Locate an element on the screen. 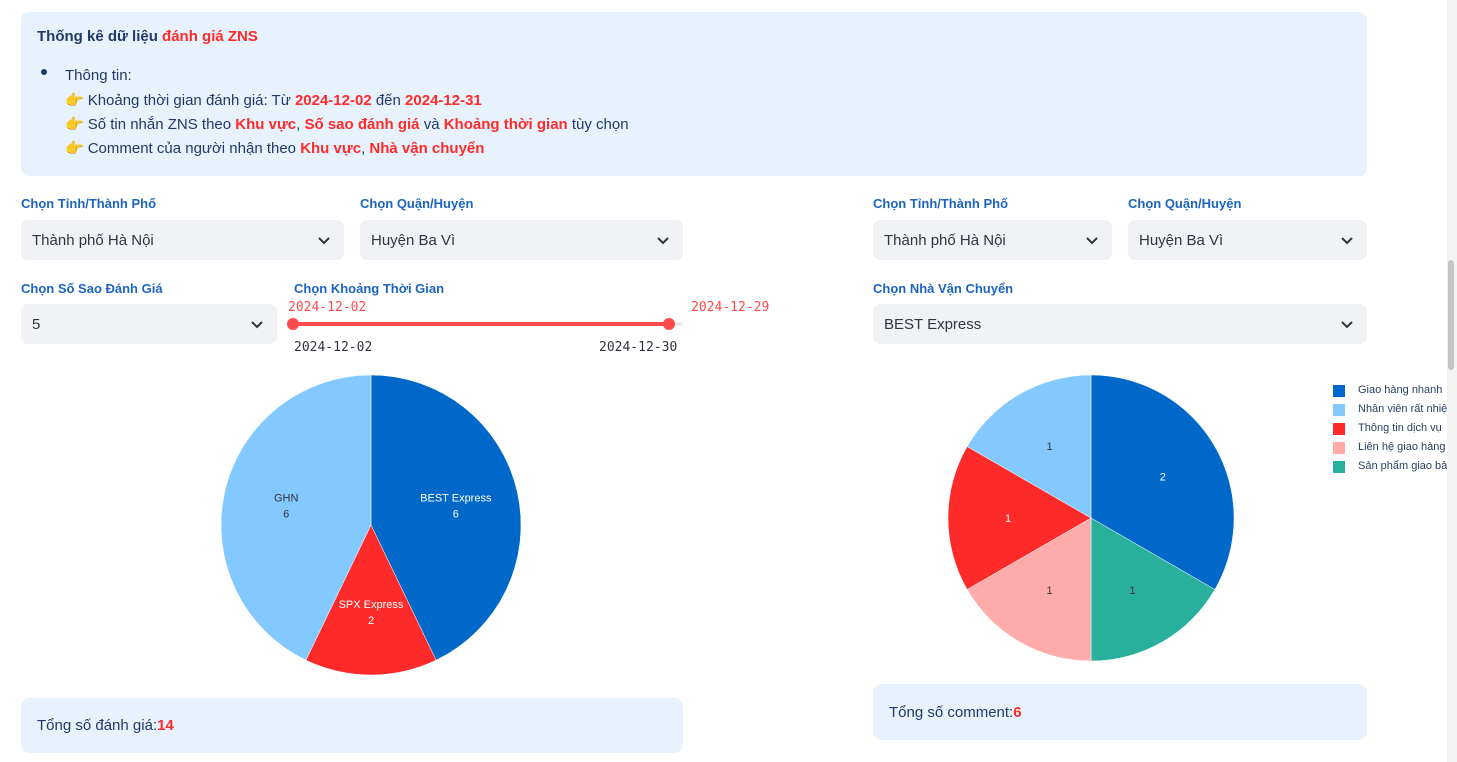 This screenshot has width=1457, height=762. review-total-label: Tổng số đánh giá: is located at coordinates (97, 725).